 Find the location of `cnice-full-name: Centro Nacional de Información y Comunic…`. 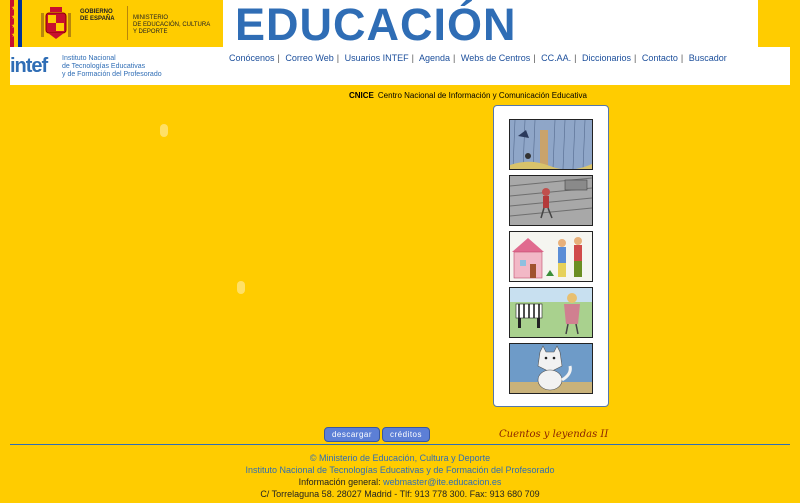

cnice-full-name: Centro Nacional de Información y Comunic… is located at coordinates (482, 95).